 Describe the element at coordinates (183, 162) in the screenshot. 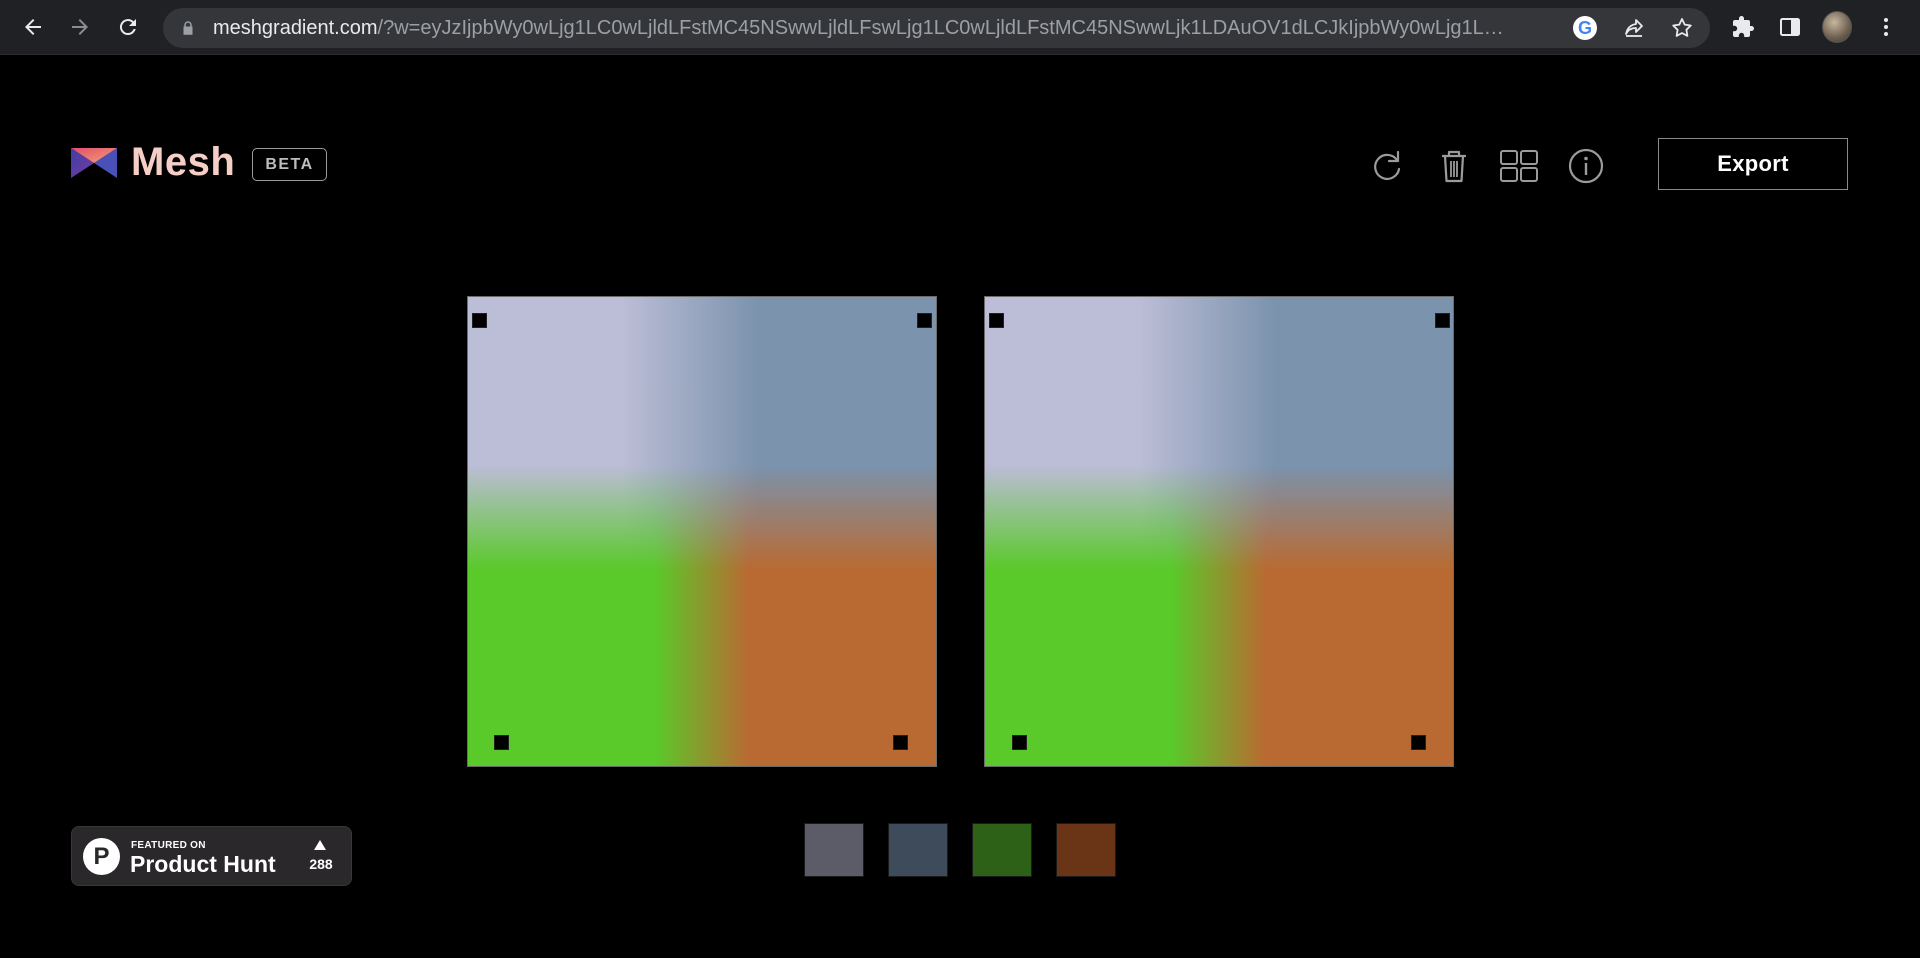

I see `app-title: Mesh` at that location.